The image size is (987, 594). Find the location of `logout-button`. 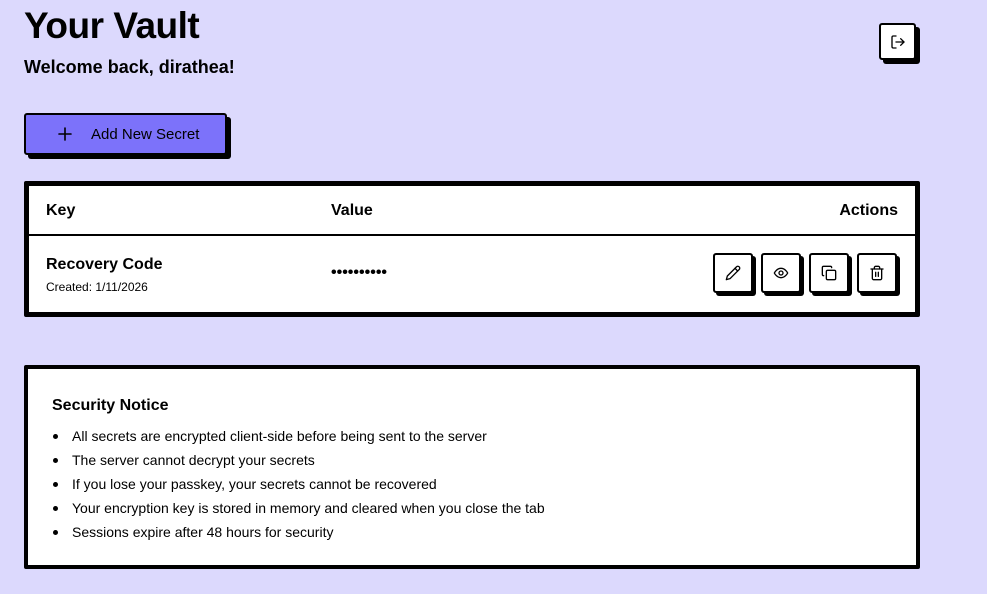

logout-button is located at coordinates (897, 41).